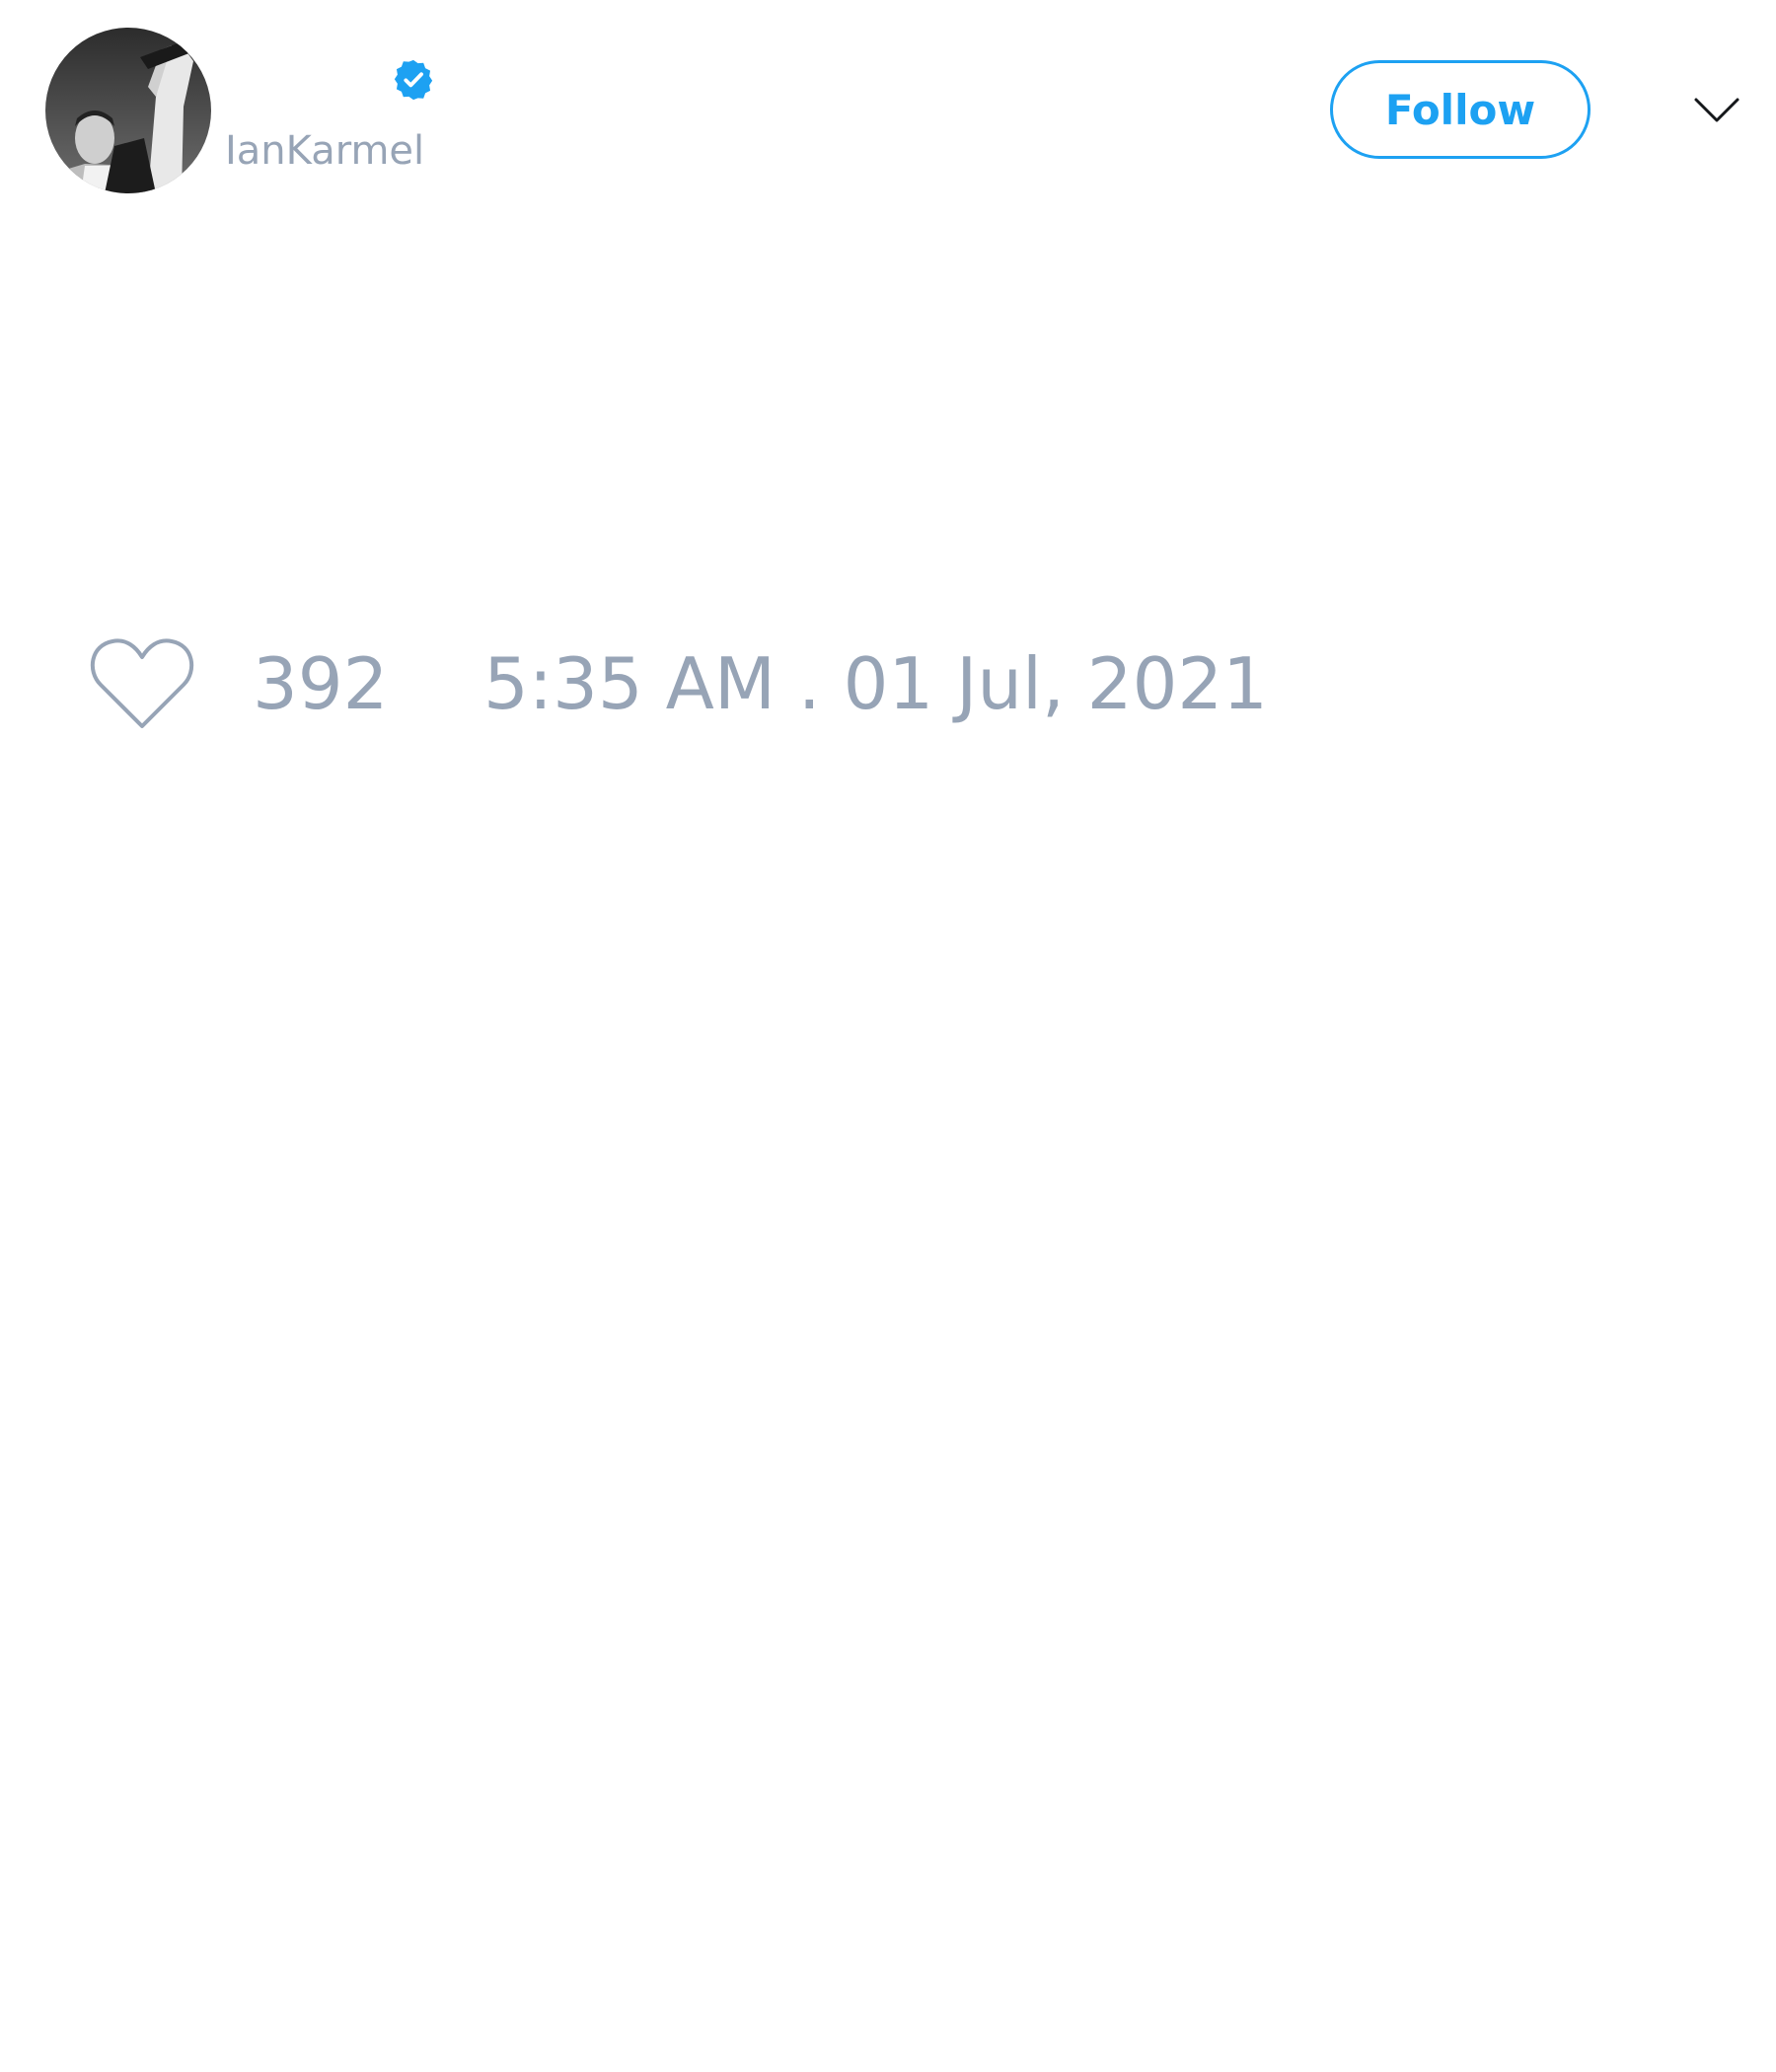  I want to click on verified-badge-icon, so click(414, 80).